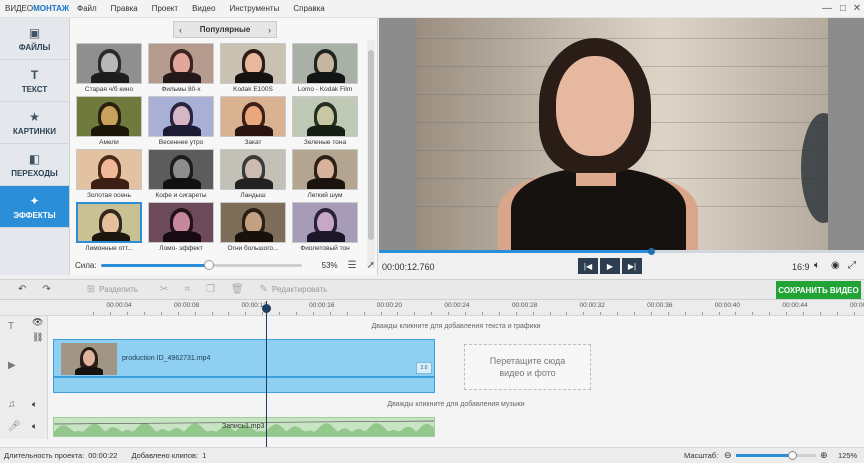  I want to click on playhead, so click(266, 374).